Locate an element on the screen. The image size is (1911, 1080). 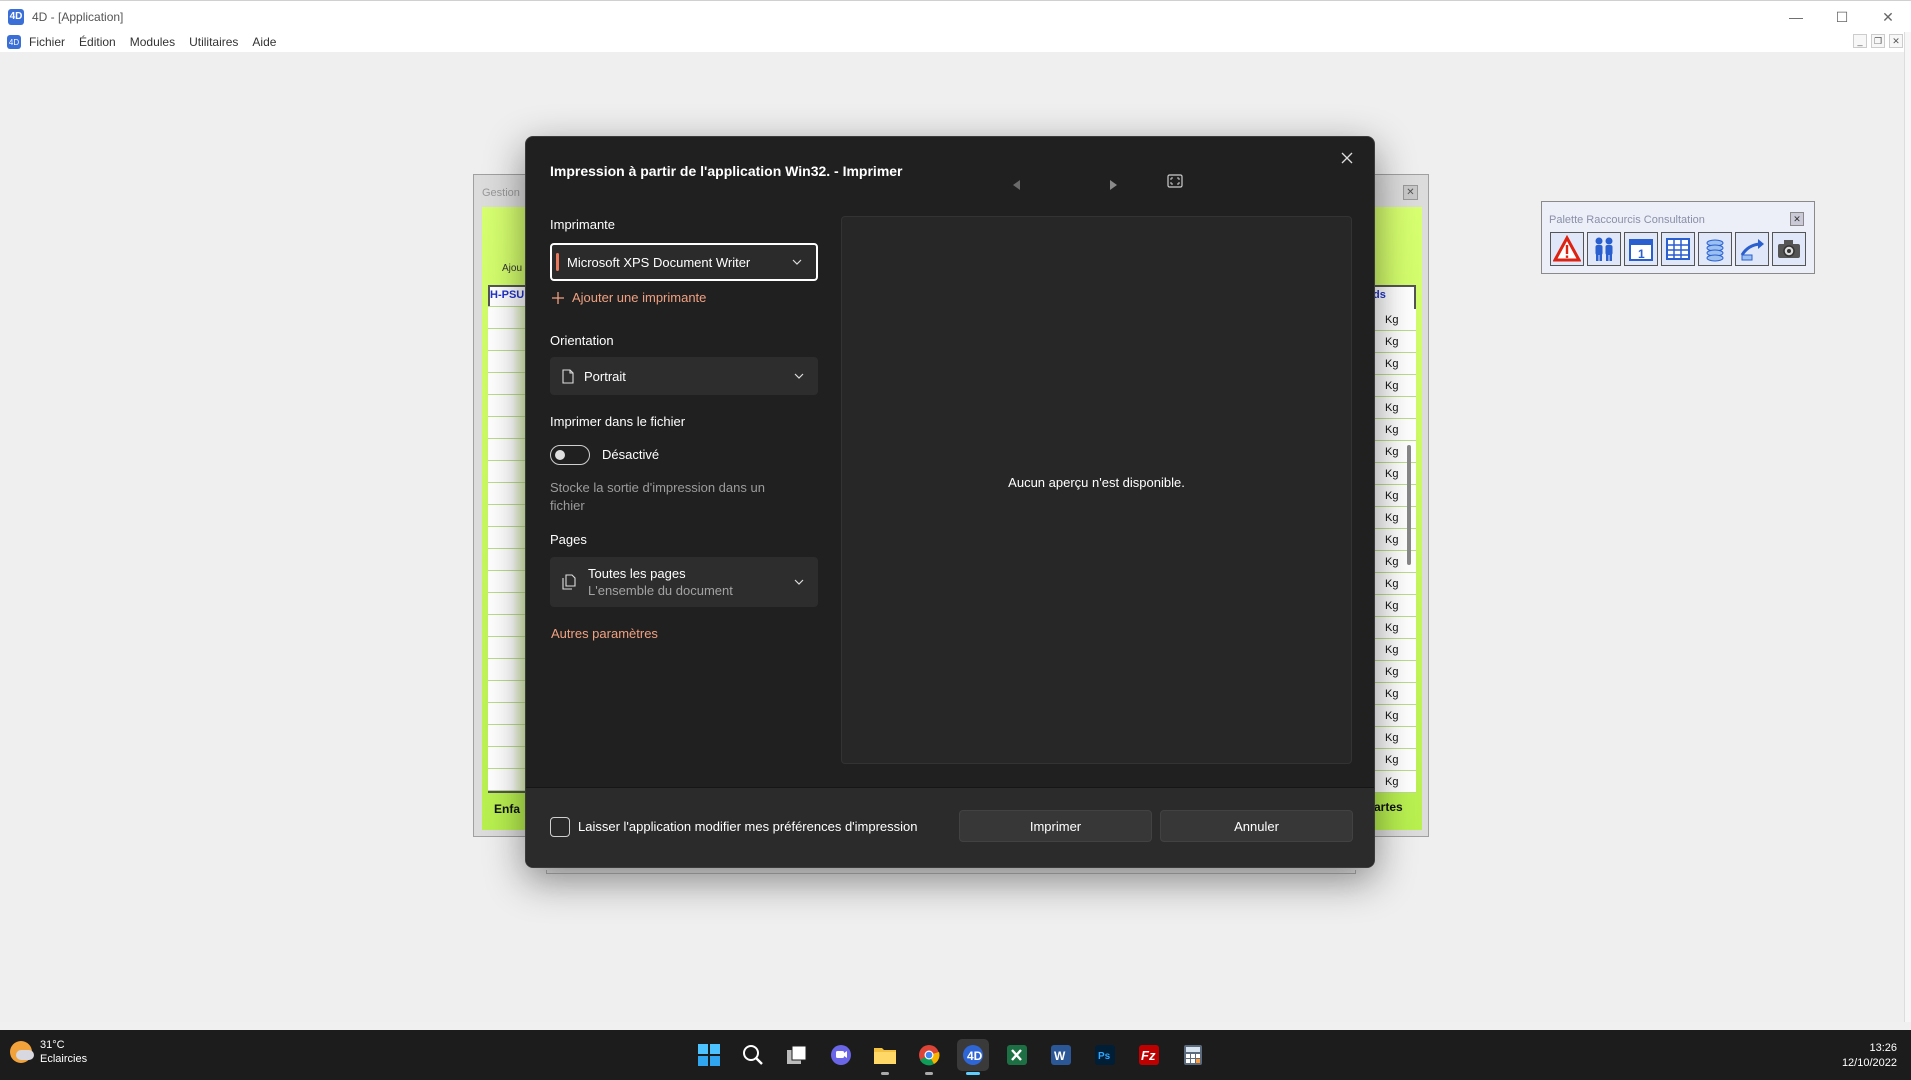
pages-select: Toutes les pages L'ensemble du document is located at coordinates (684, 582).